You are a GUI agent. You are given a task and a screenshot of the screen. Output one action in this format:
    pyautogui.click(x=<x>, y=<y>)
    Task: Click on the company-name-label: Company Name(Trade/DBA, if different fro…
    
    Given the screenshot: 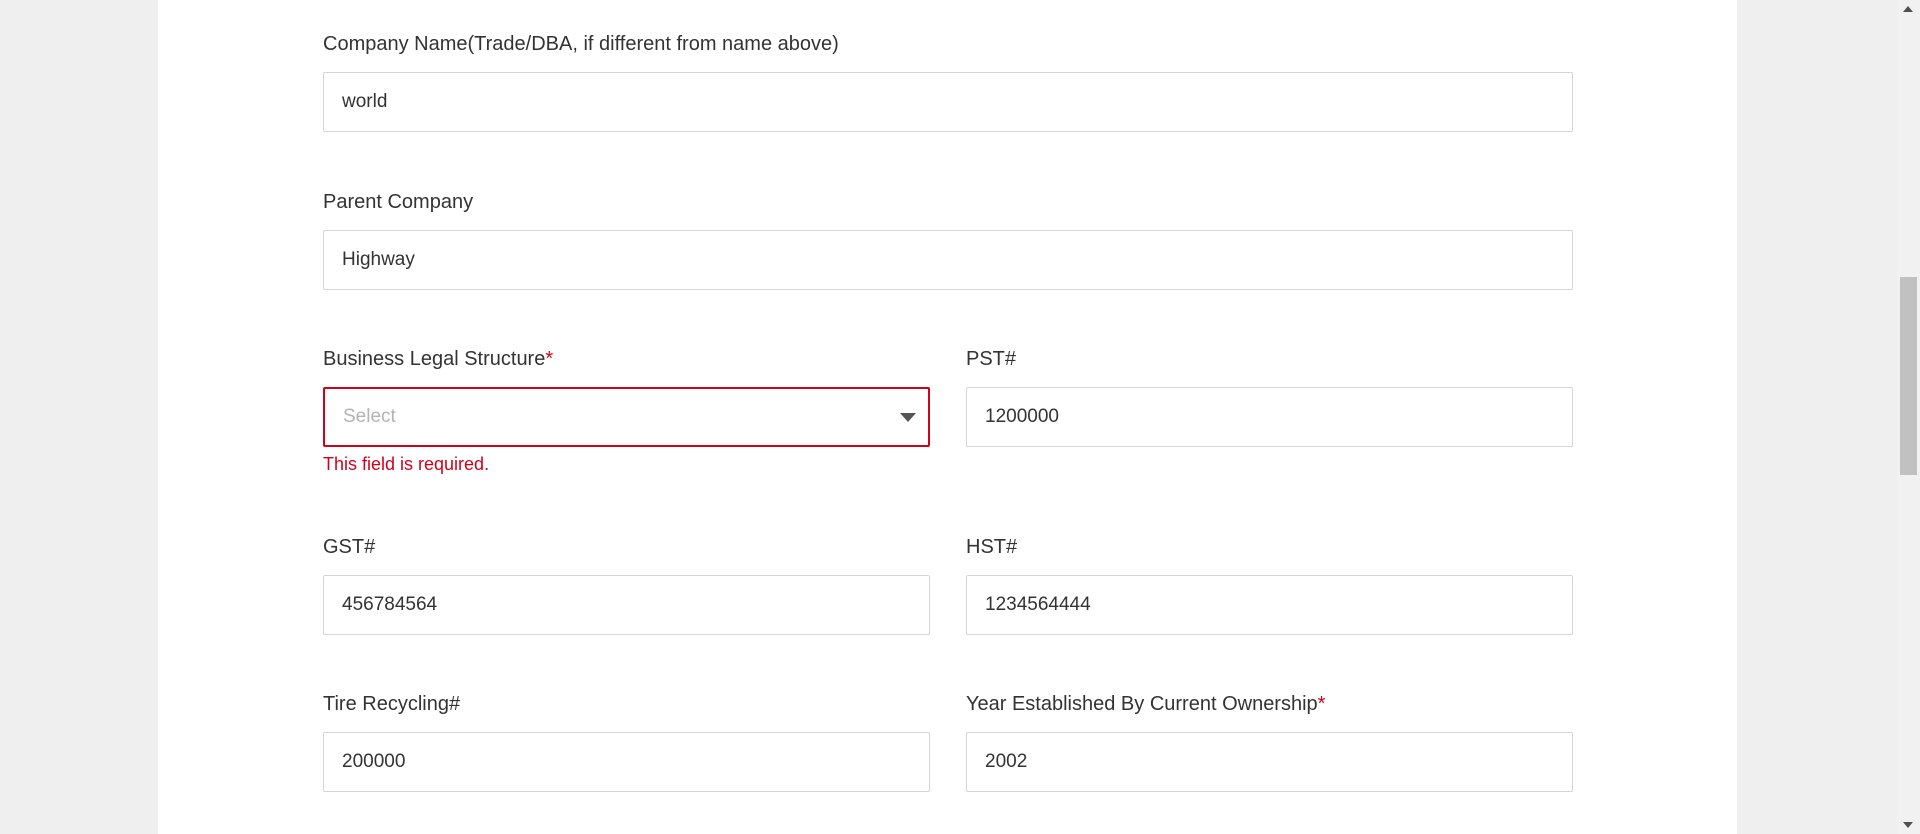 What is the action you would take?
    pyautogui.click(x=581, y=44)
    